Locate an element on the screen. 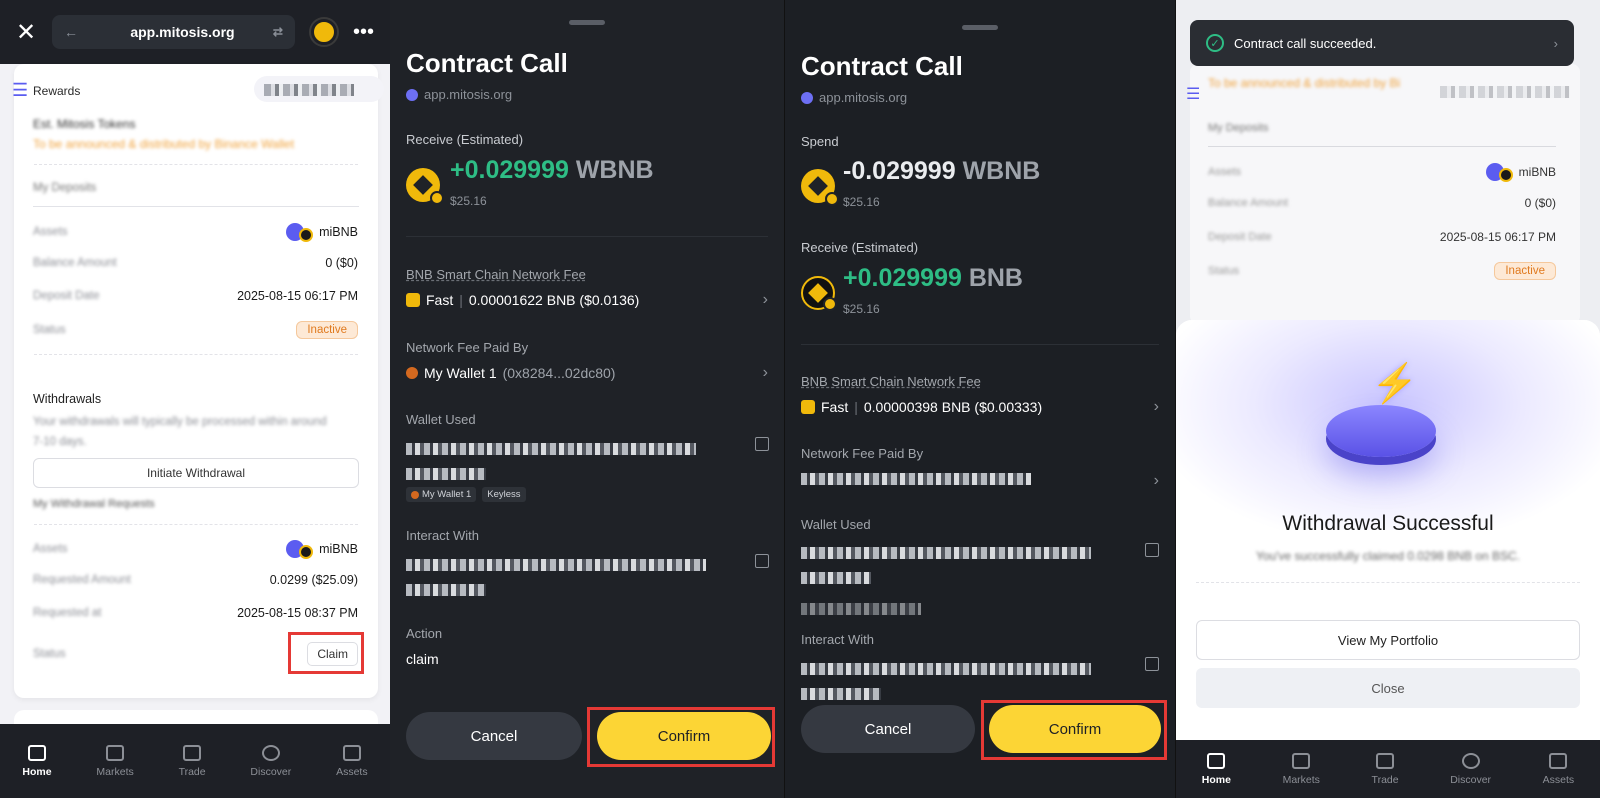 The height and width of the screenshot is (798, 1600). back-arrow-icon: ← is located at coordinates (71, 32).